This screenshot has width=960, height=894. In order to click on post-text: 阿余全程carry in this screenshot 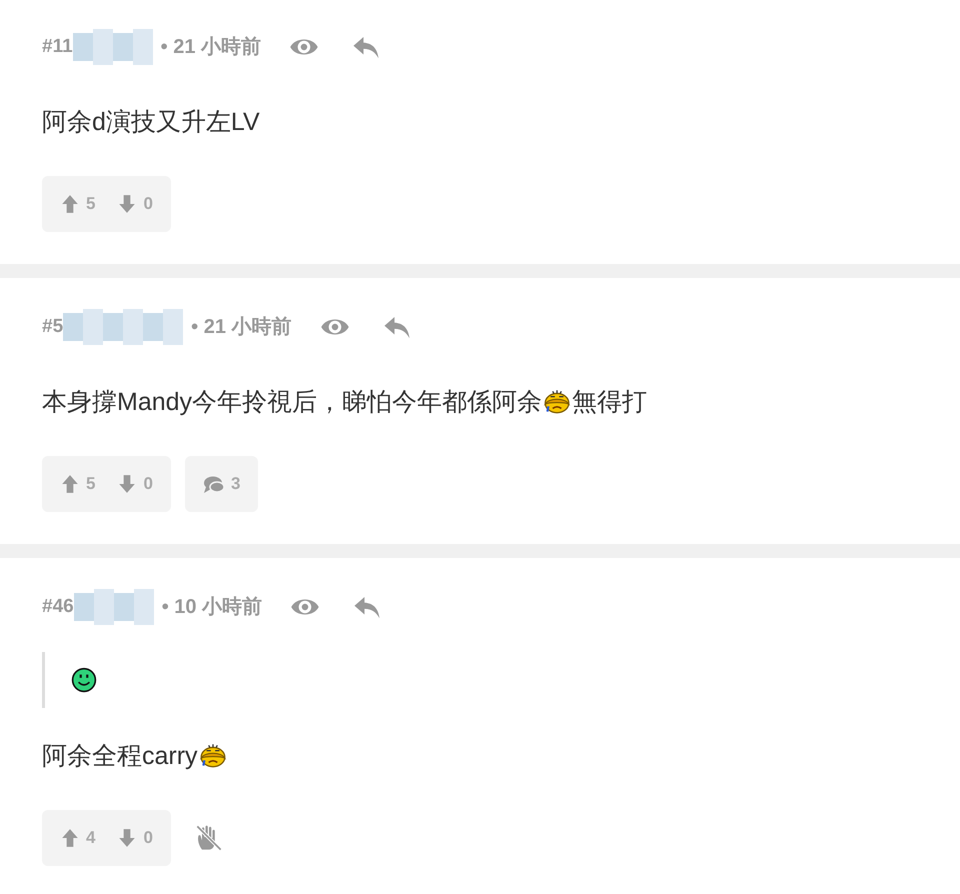, I will do `click(120, 756)`.